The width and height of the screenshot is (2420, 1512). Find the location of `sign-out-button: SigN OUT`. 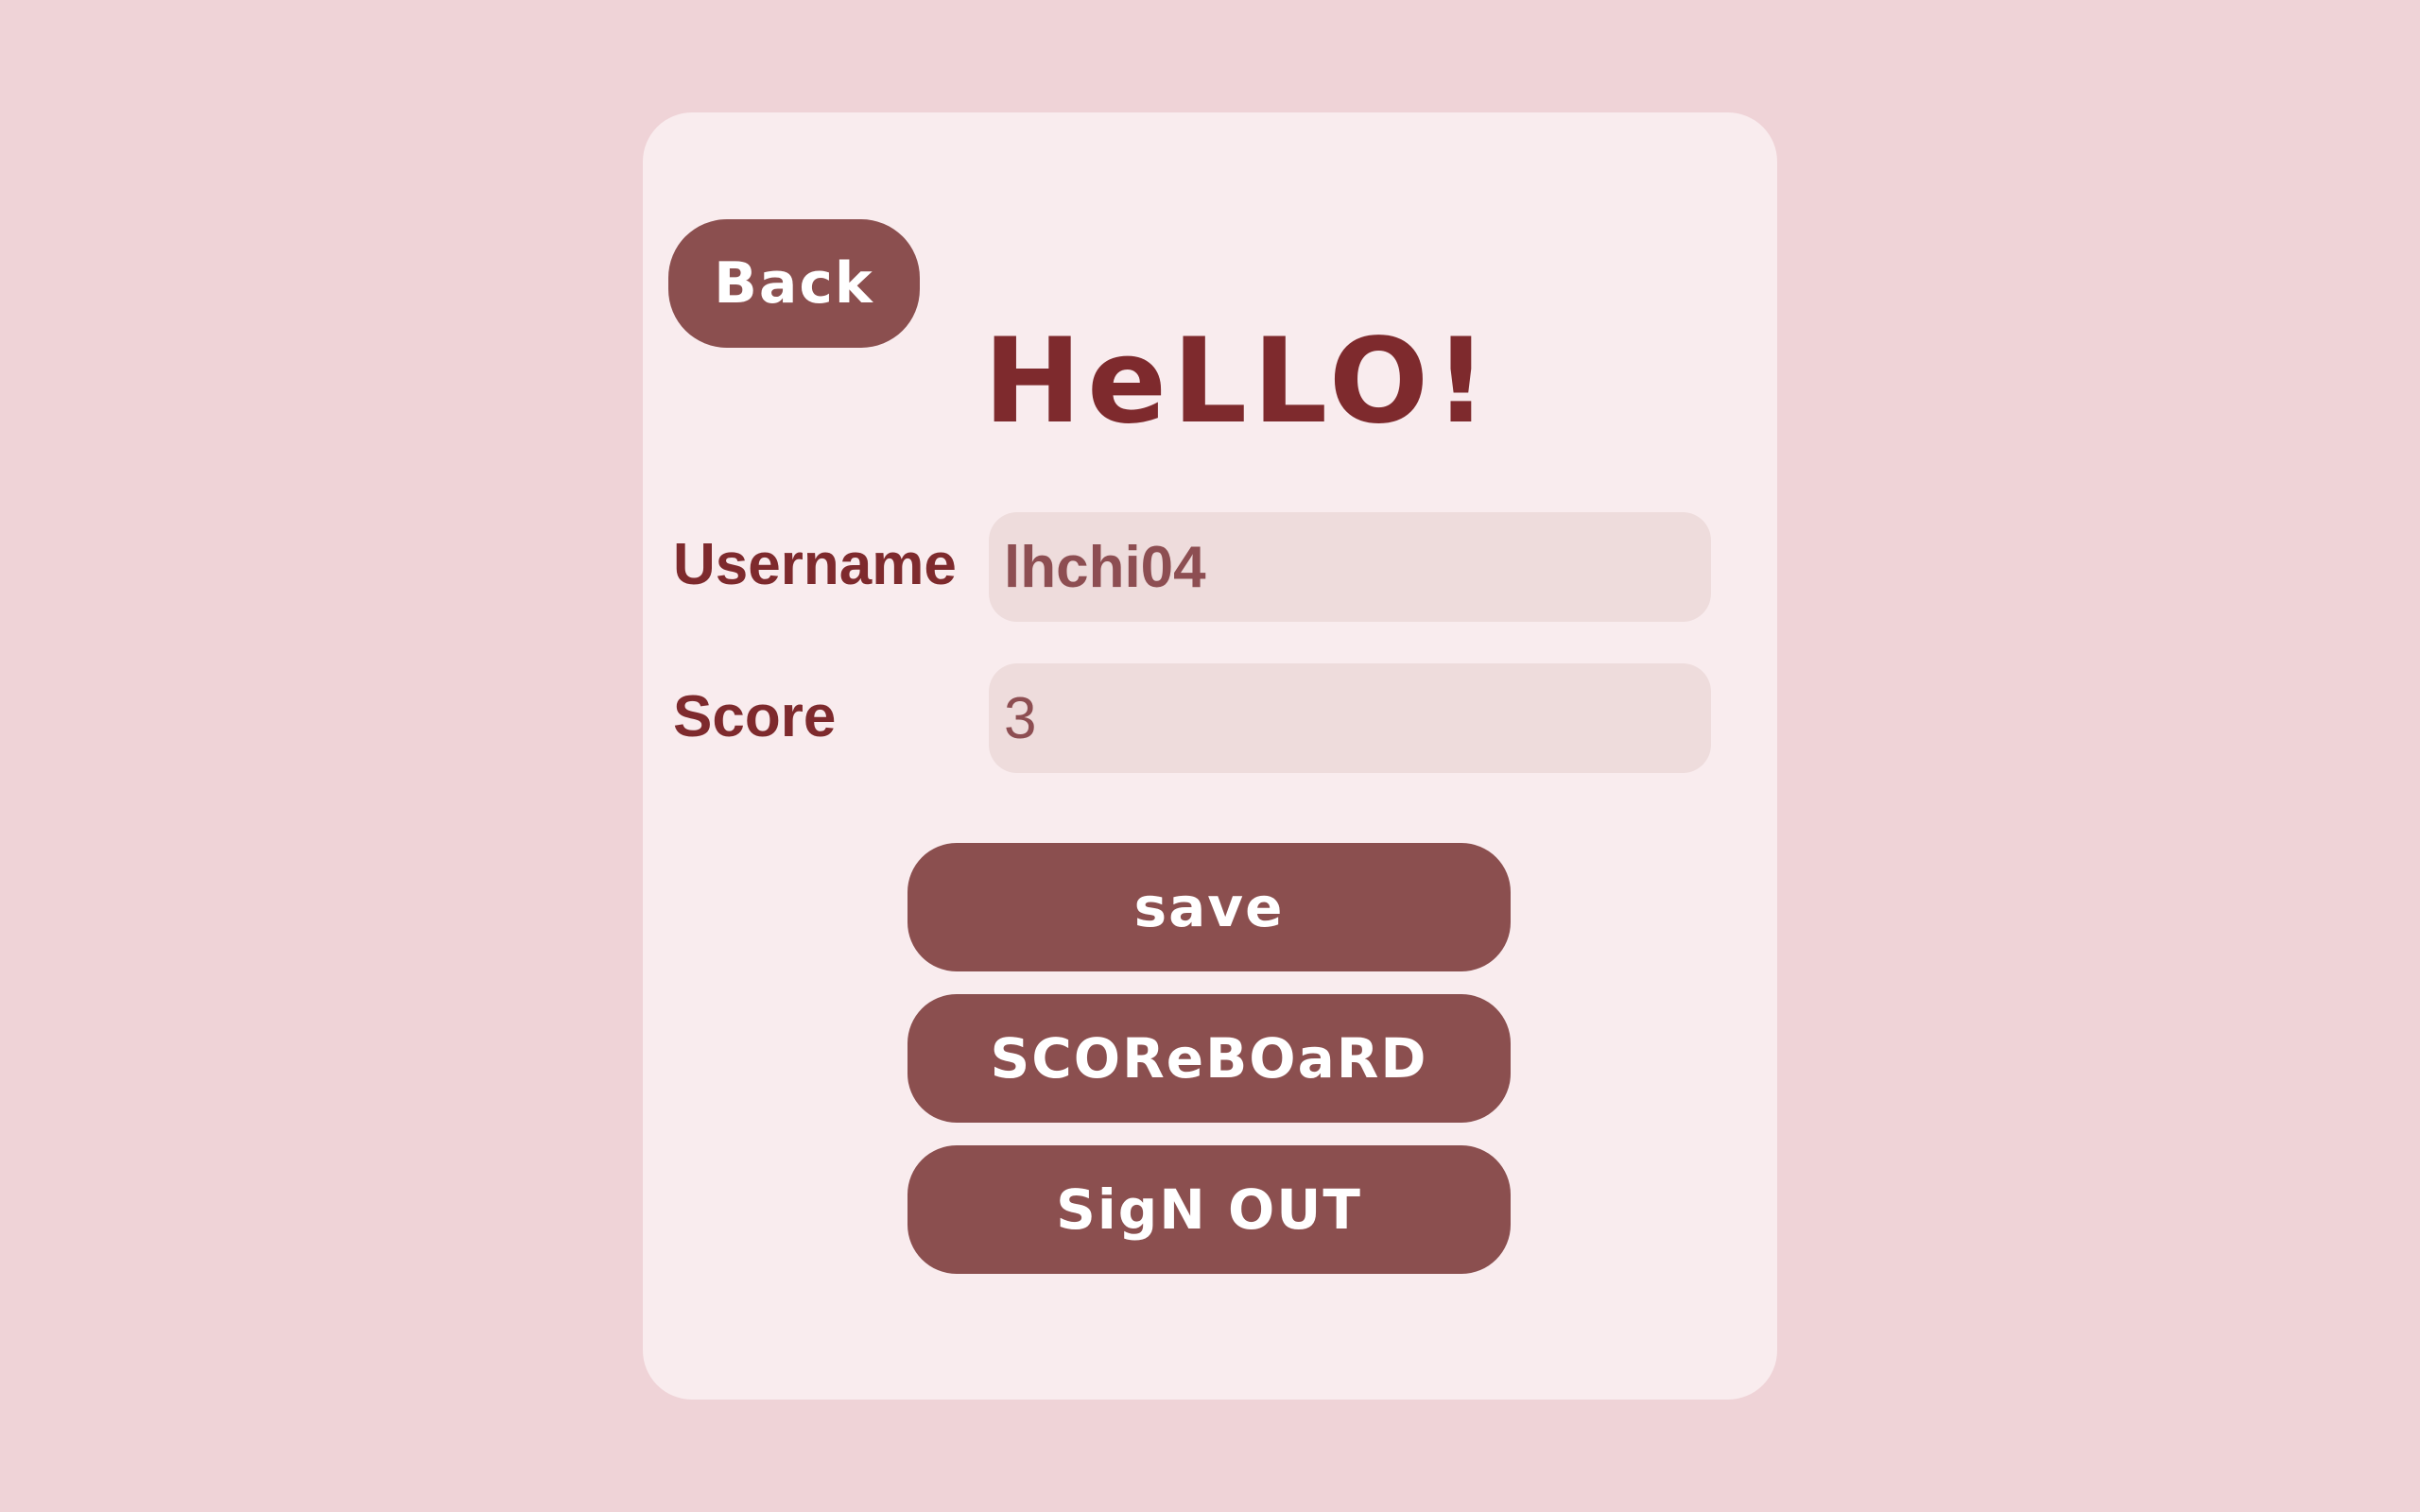

sign-out-button: SigN OUT is located at coordinates (1210, 1209).